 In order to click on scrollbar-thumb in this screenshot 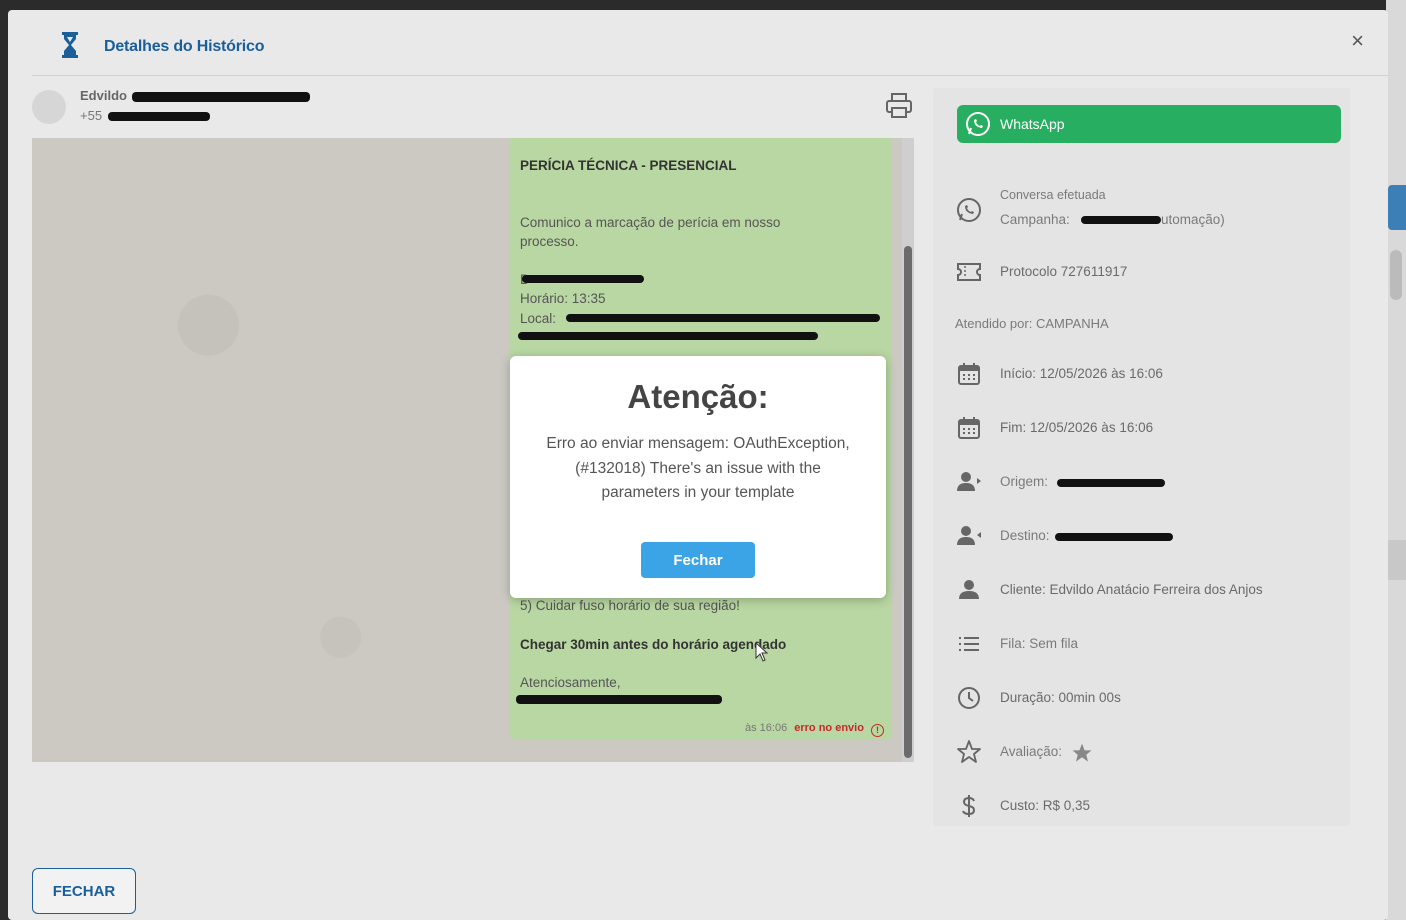, I will do `click(908, 502)`.